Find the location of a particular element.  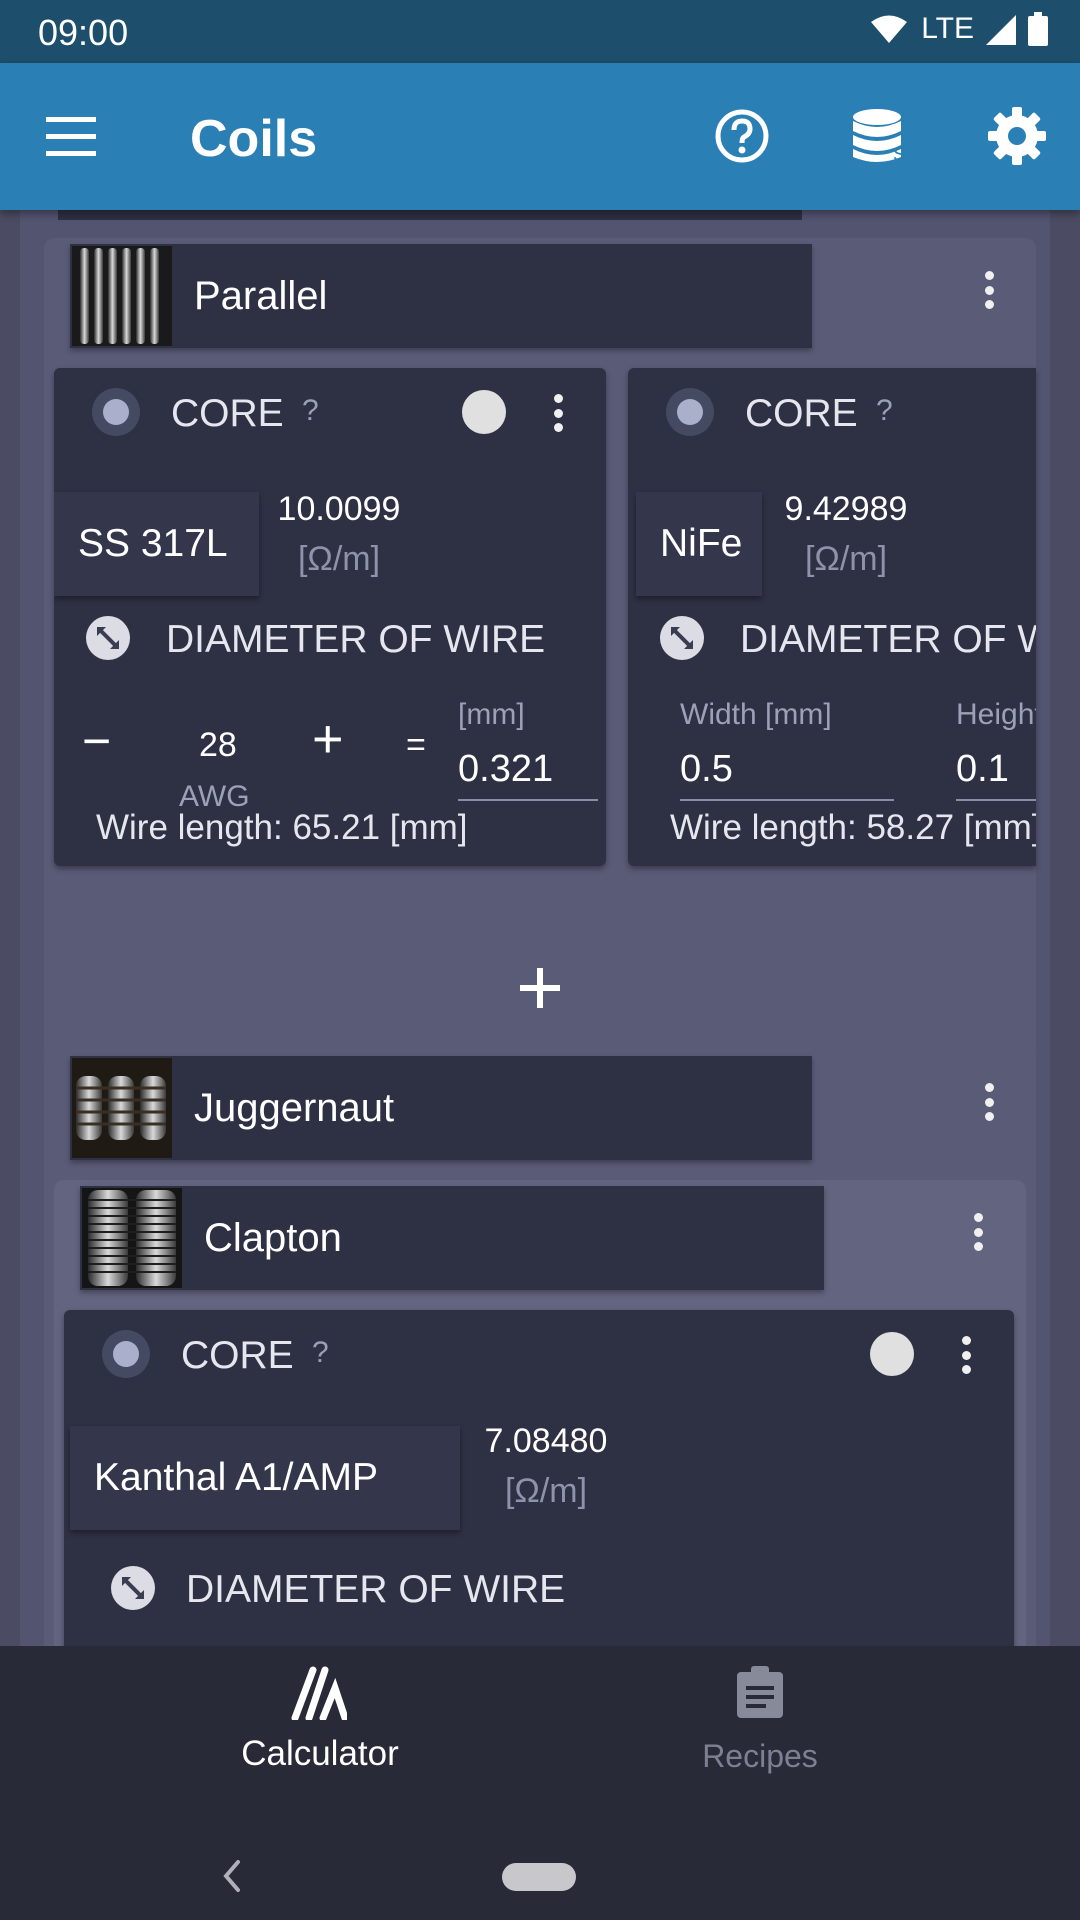

menu-icon is located at coordinates (72, 137).